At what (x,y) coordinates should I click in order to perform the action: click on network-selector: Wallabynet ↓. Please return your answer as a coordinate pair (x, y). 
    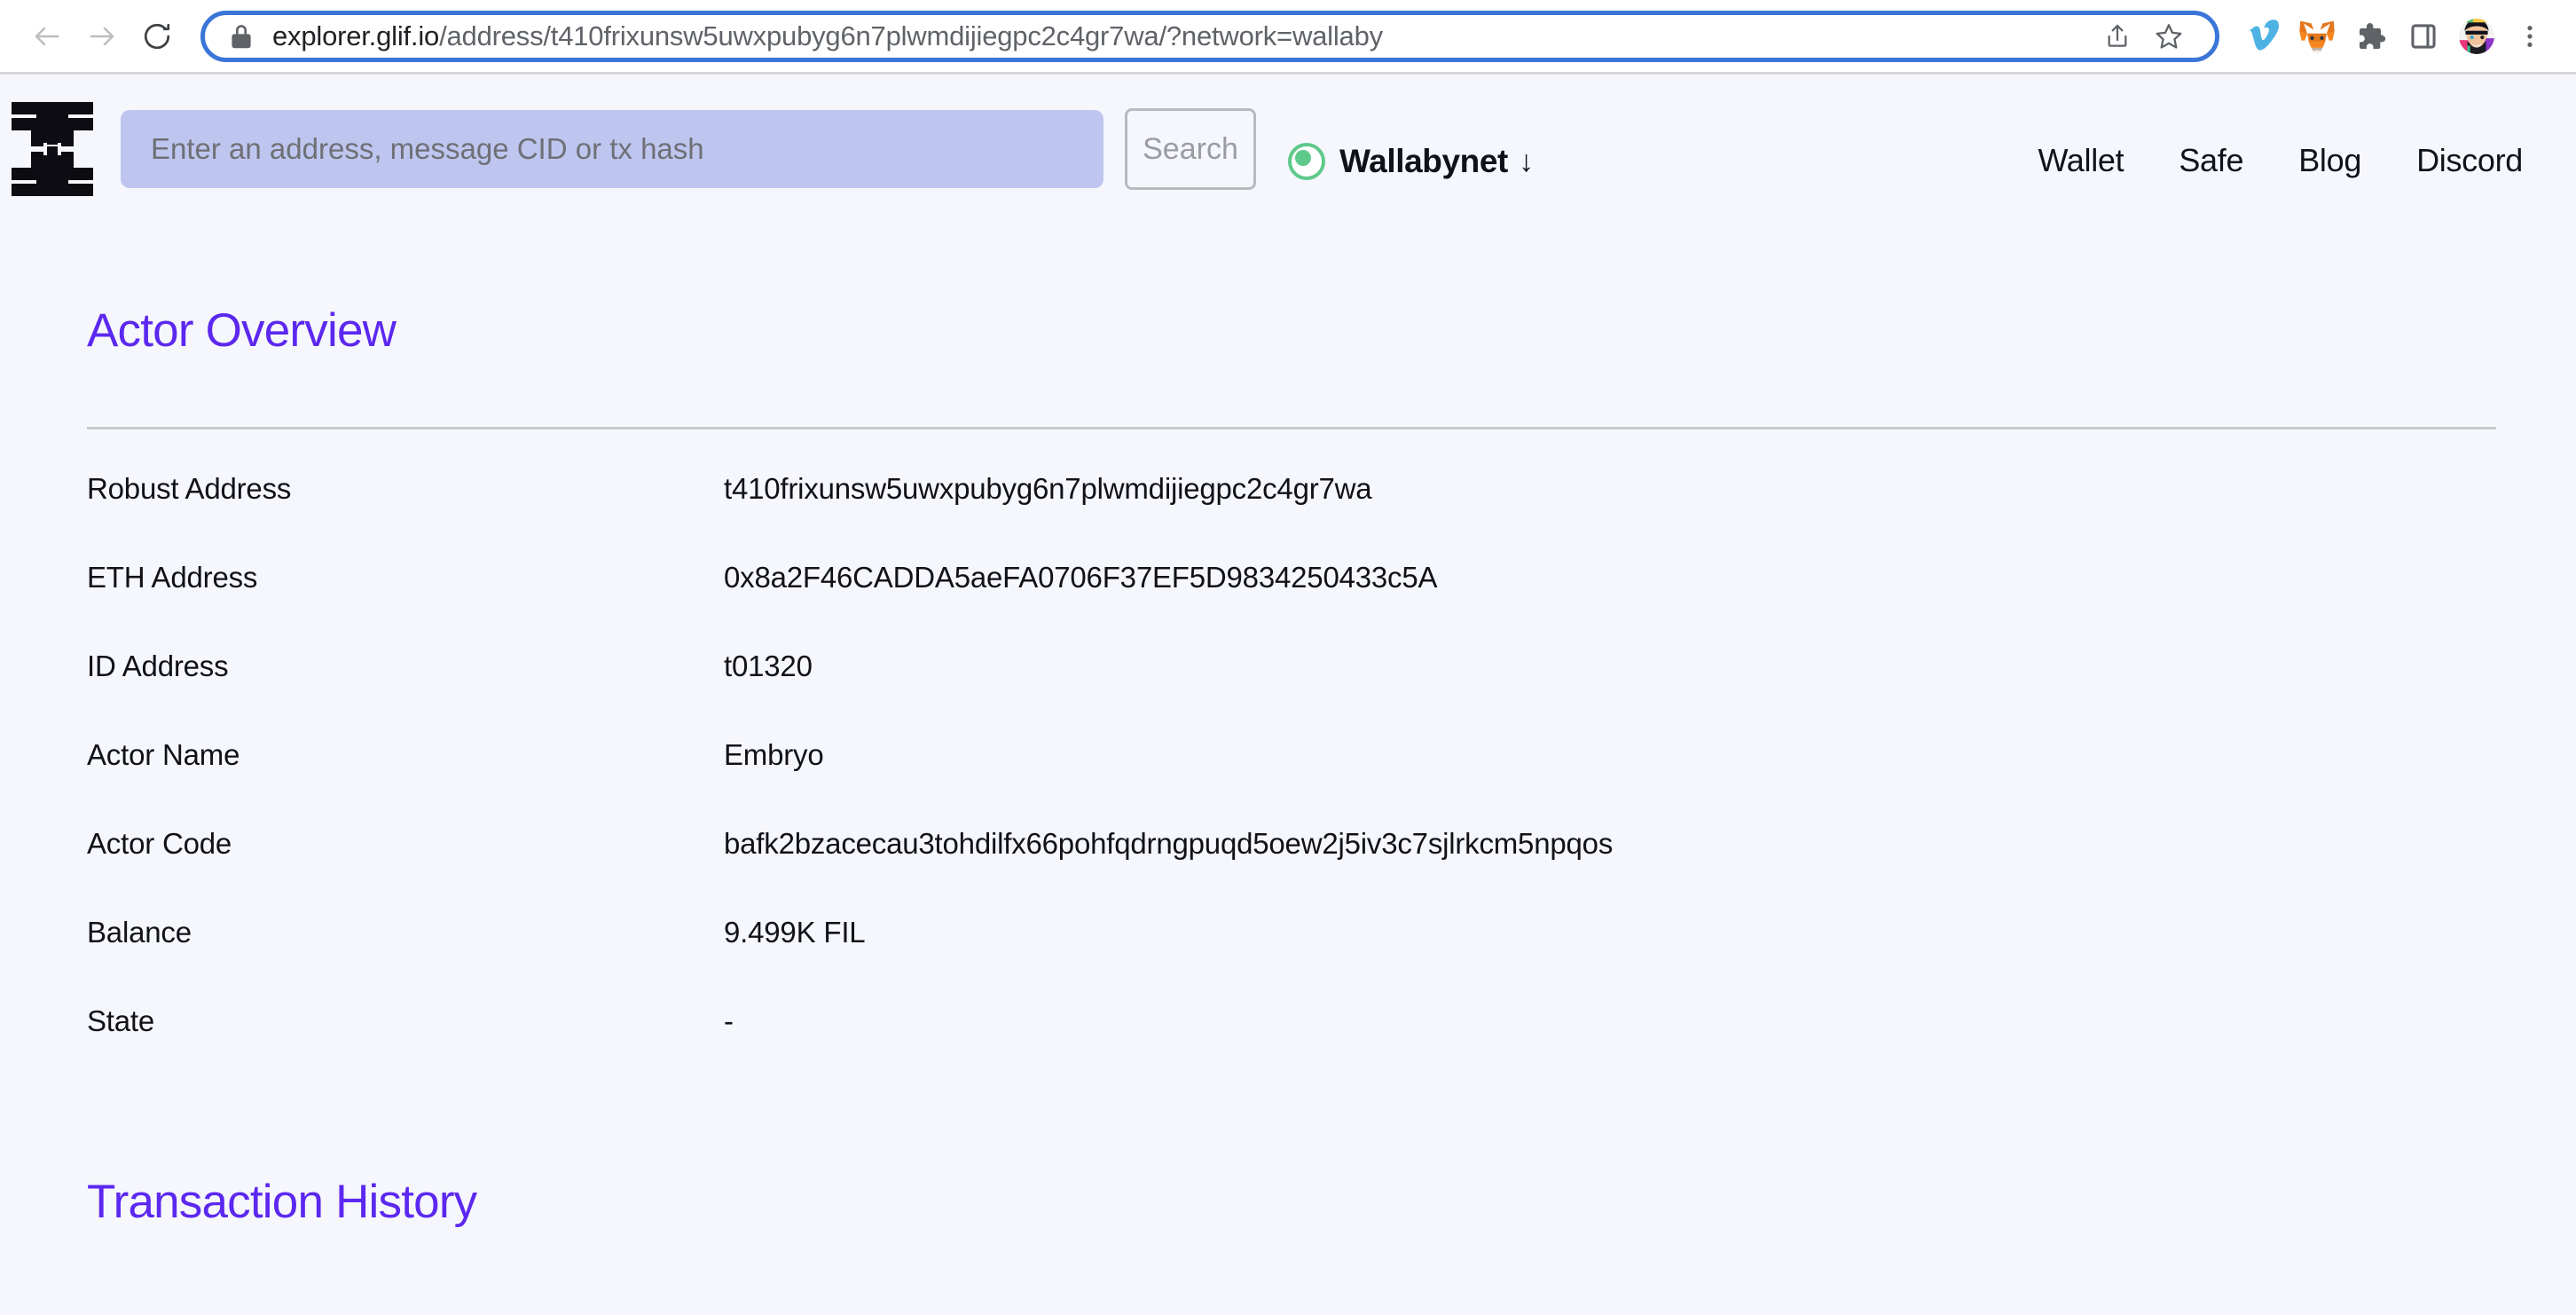
    Looking at the image, I should click on (1411, 161).